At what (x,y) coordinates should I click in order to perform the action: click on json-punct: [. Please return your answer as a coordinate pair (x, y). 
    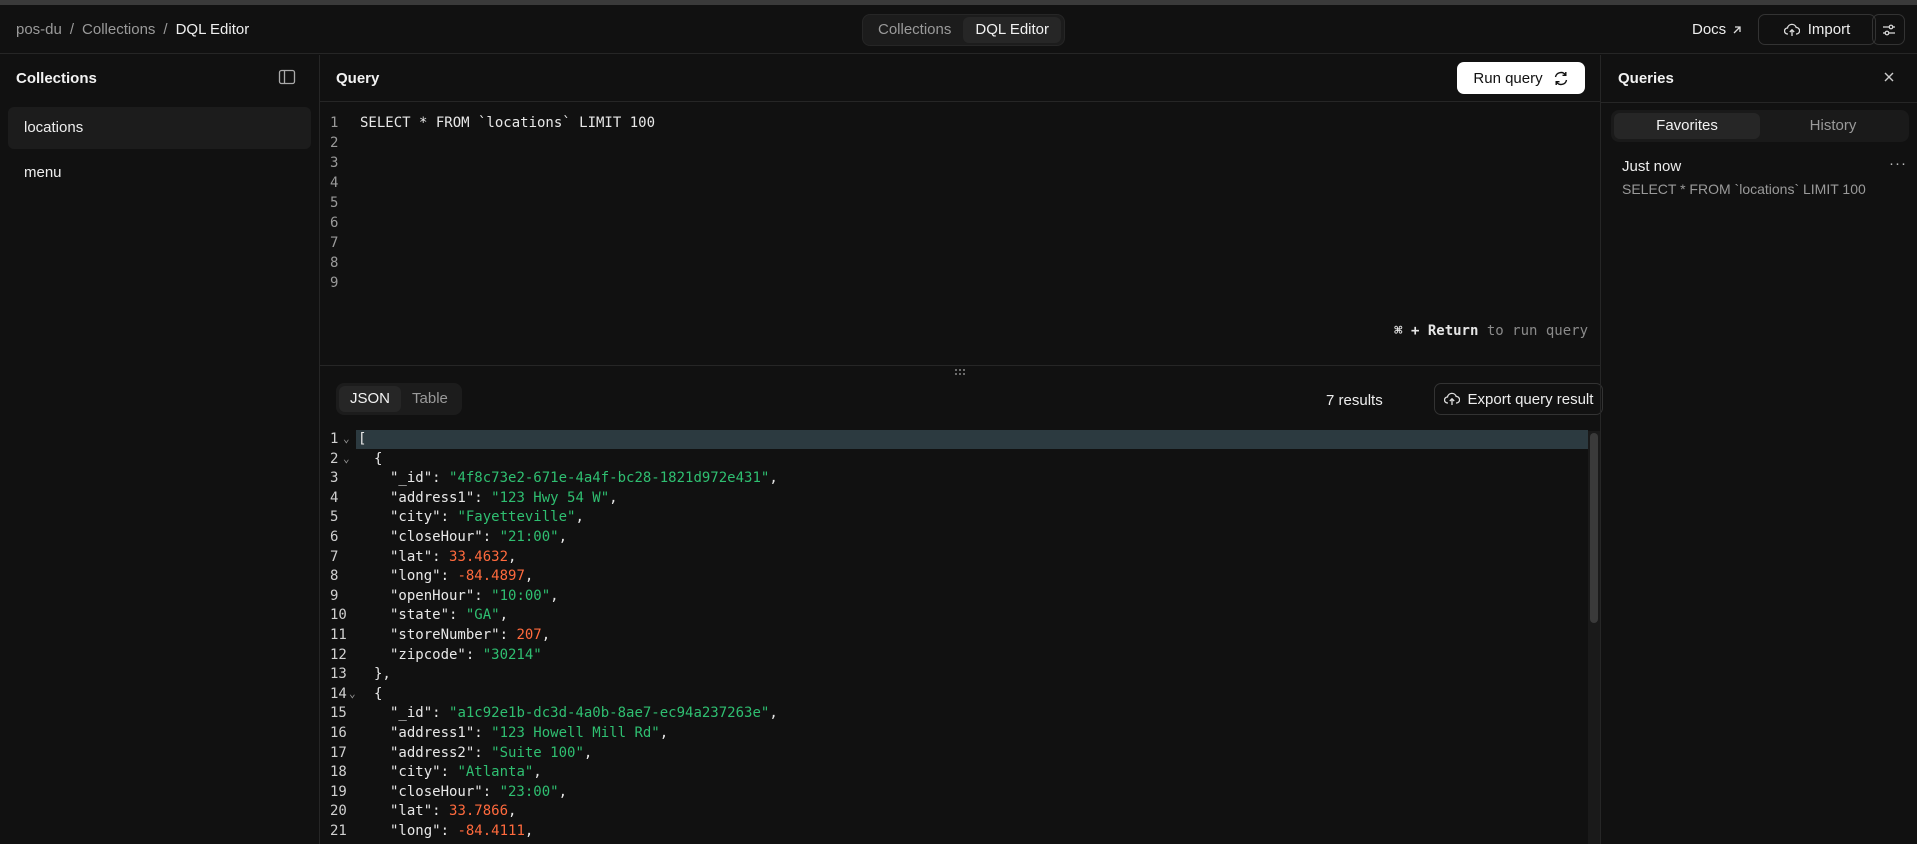
    Looking at the image, I should click on (362, 439).